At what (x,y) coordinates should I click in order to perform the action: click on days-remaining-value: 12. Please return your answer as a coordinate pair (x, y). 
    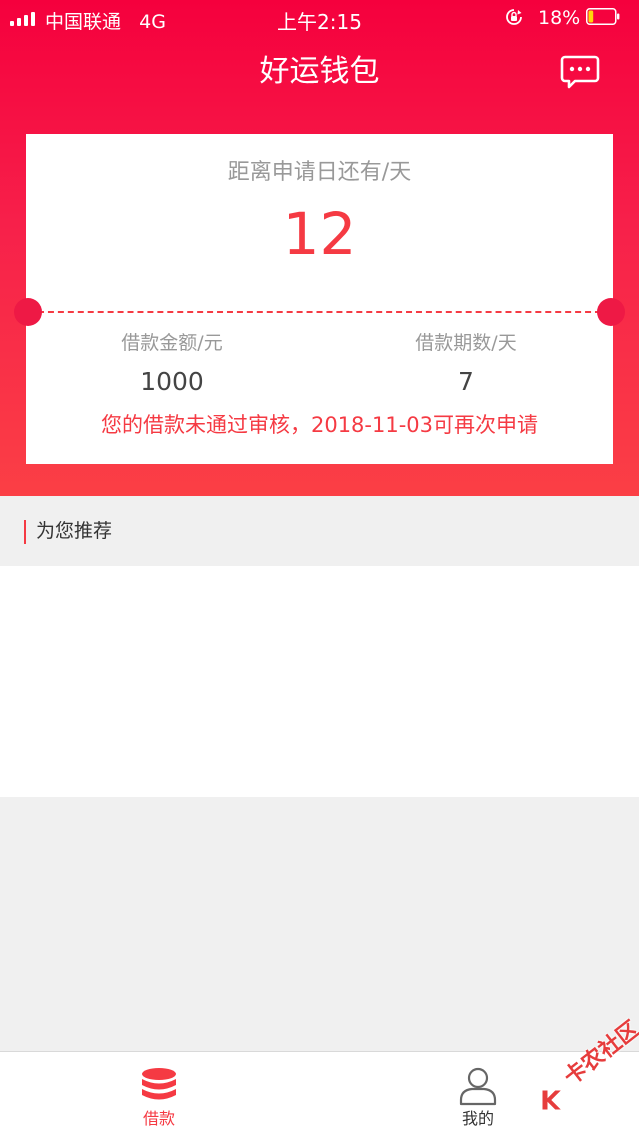
    Looking at the image, I should click on (319, 234).